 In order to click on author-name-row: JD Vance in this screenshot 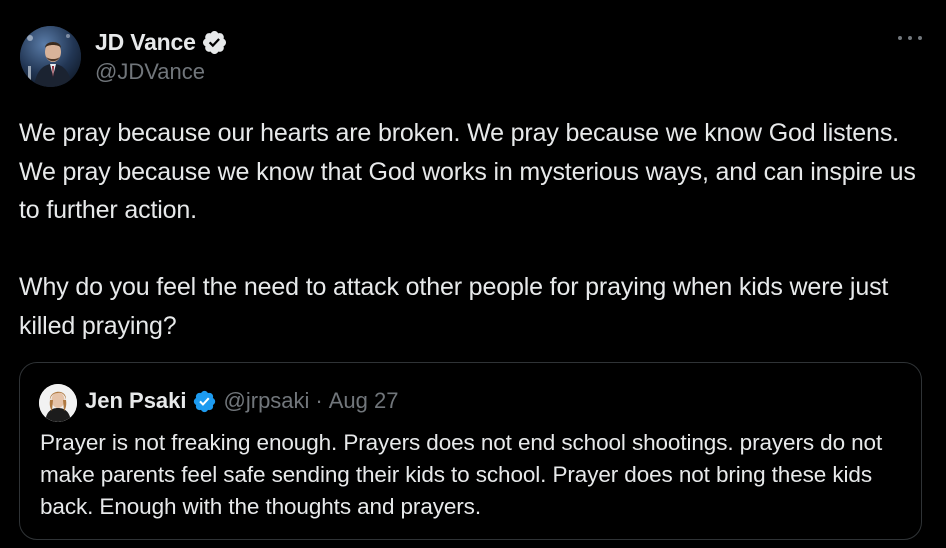, I will do `click(161, 42)`.